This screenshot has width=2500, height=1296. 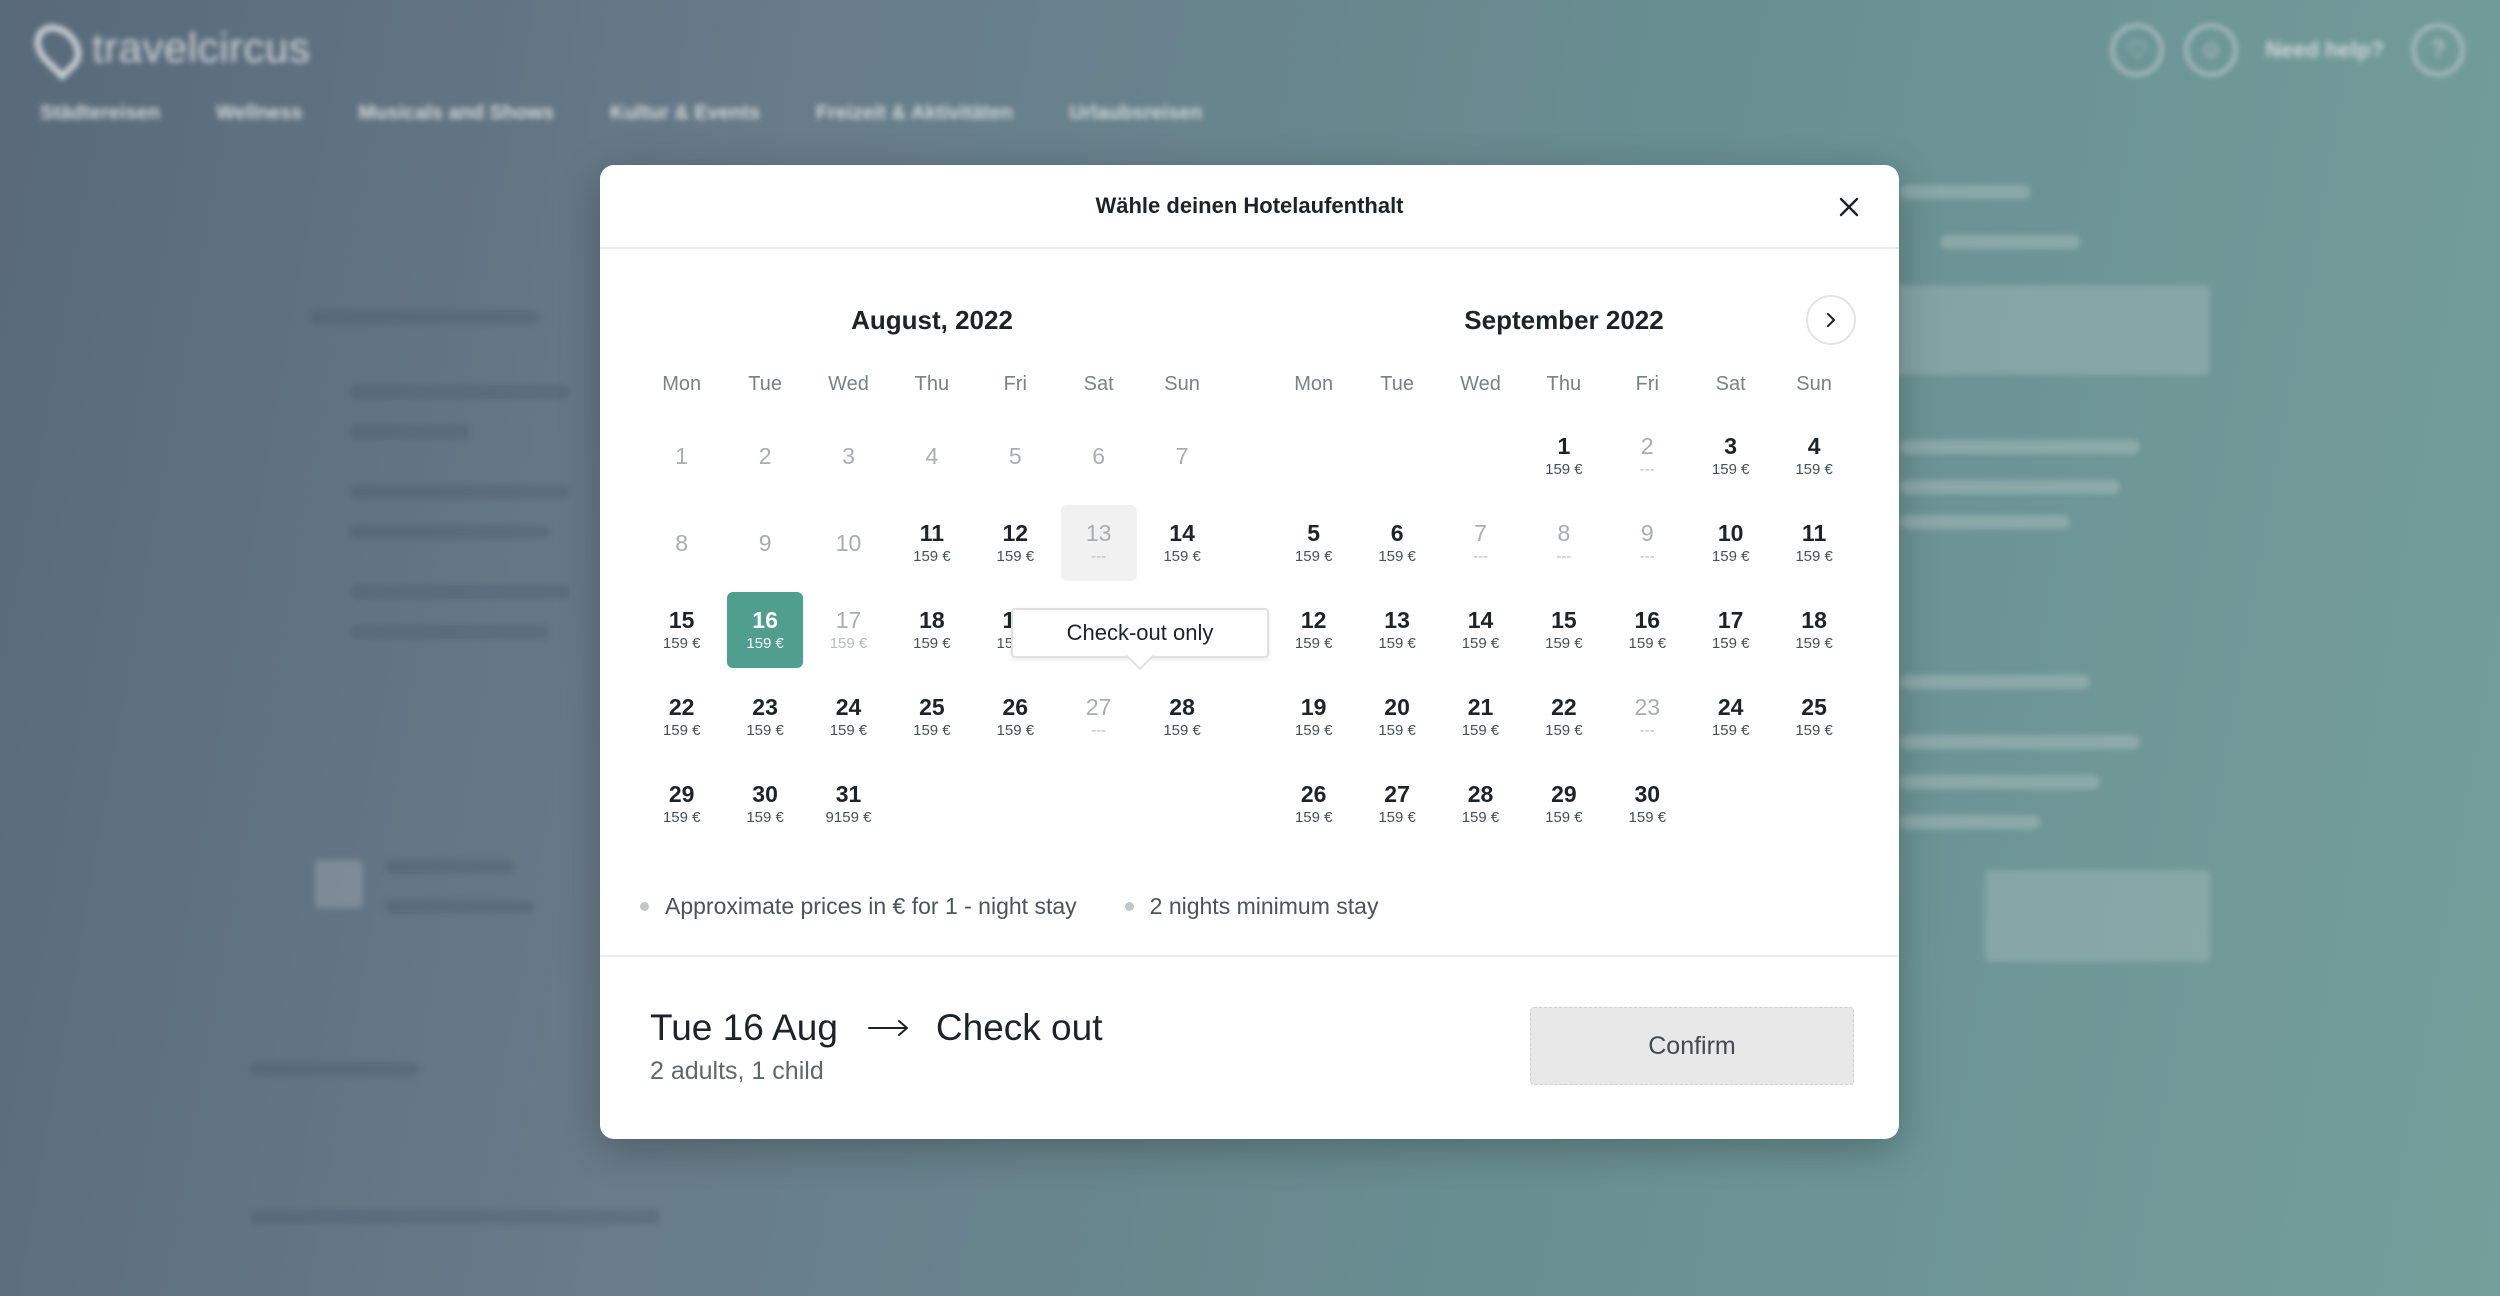 What do you see at coordinates (1314, 533) in the screenshot?
I see `day-number: 5` at bounding box center [1314, 533].